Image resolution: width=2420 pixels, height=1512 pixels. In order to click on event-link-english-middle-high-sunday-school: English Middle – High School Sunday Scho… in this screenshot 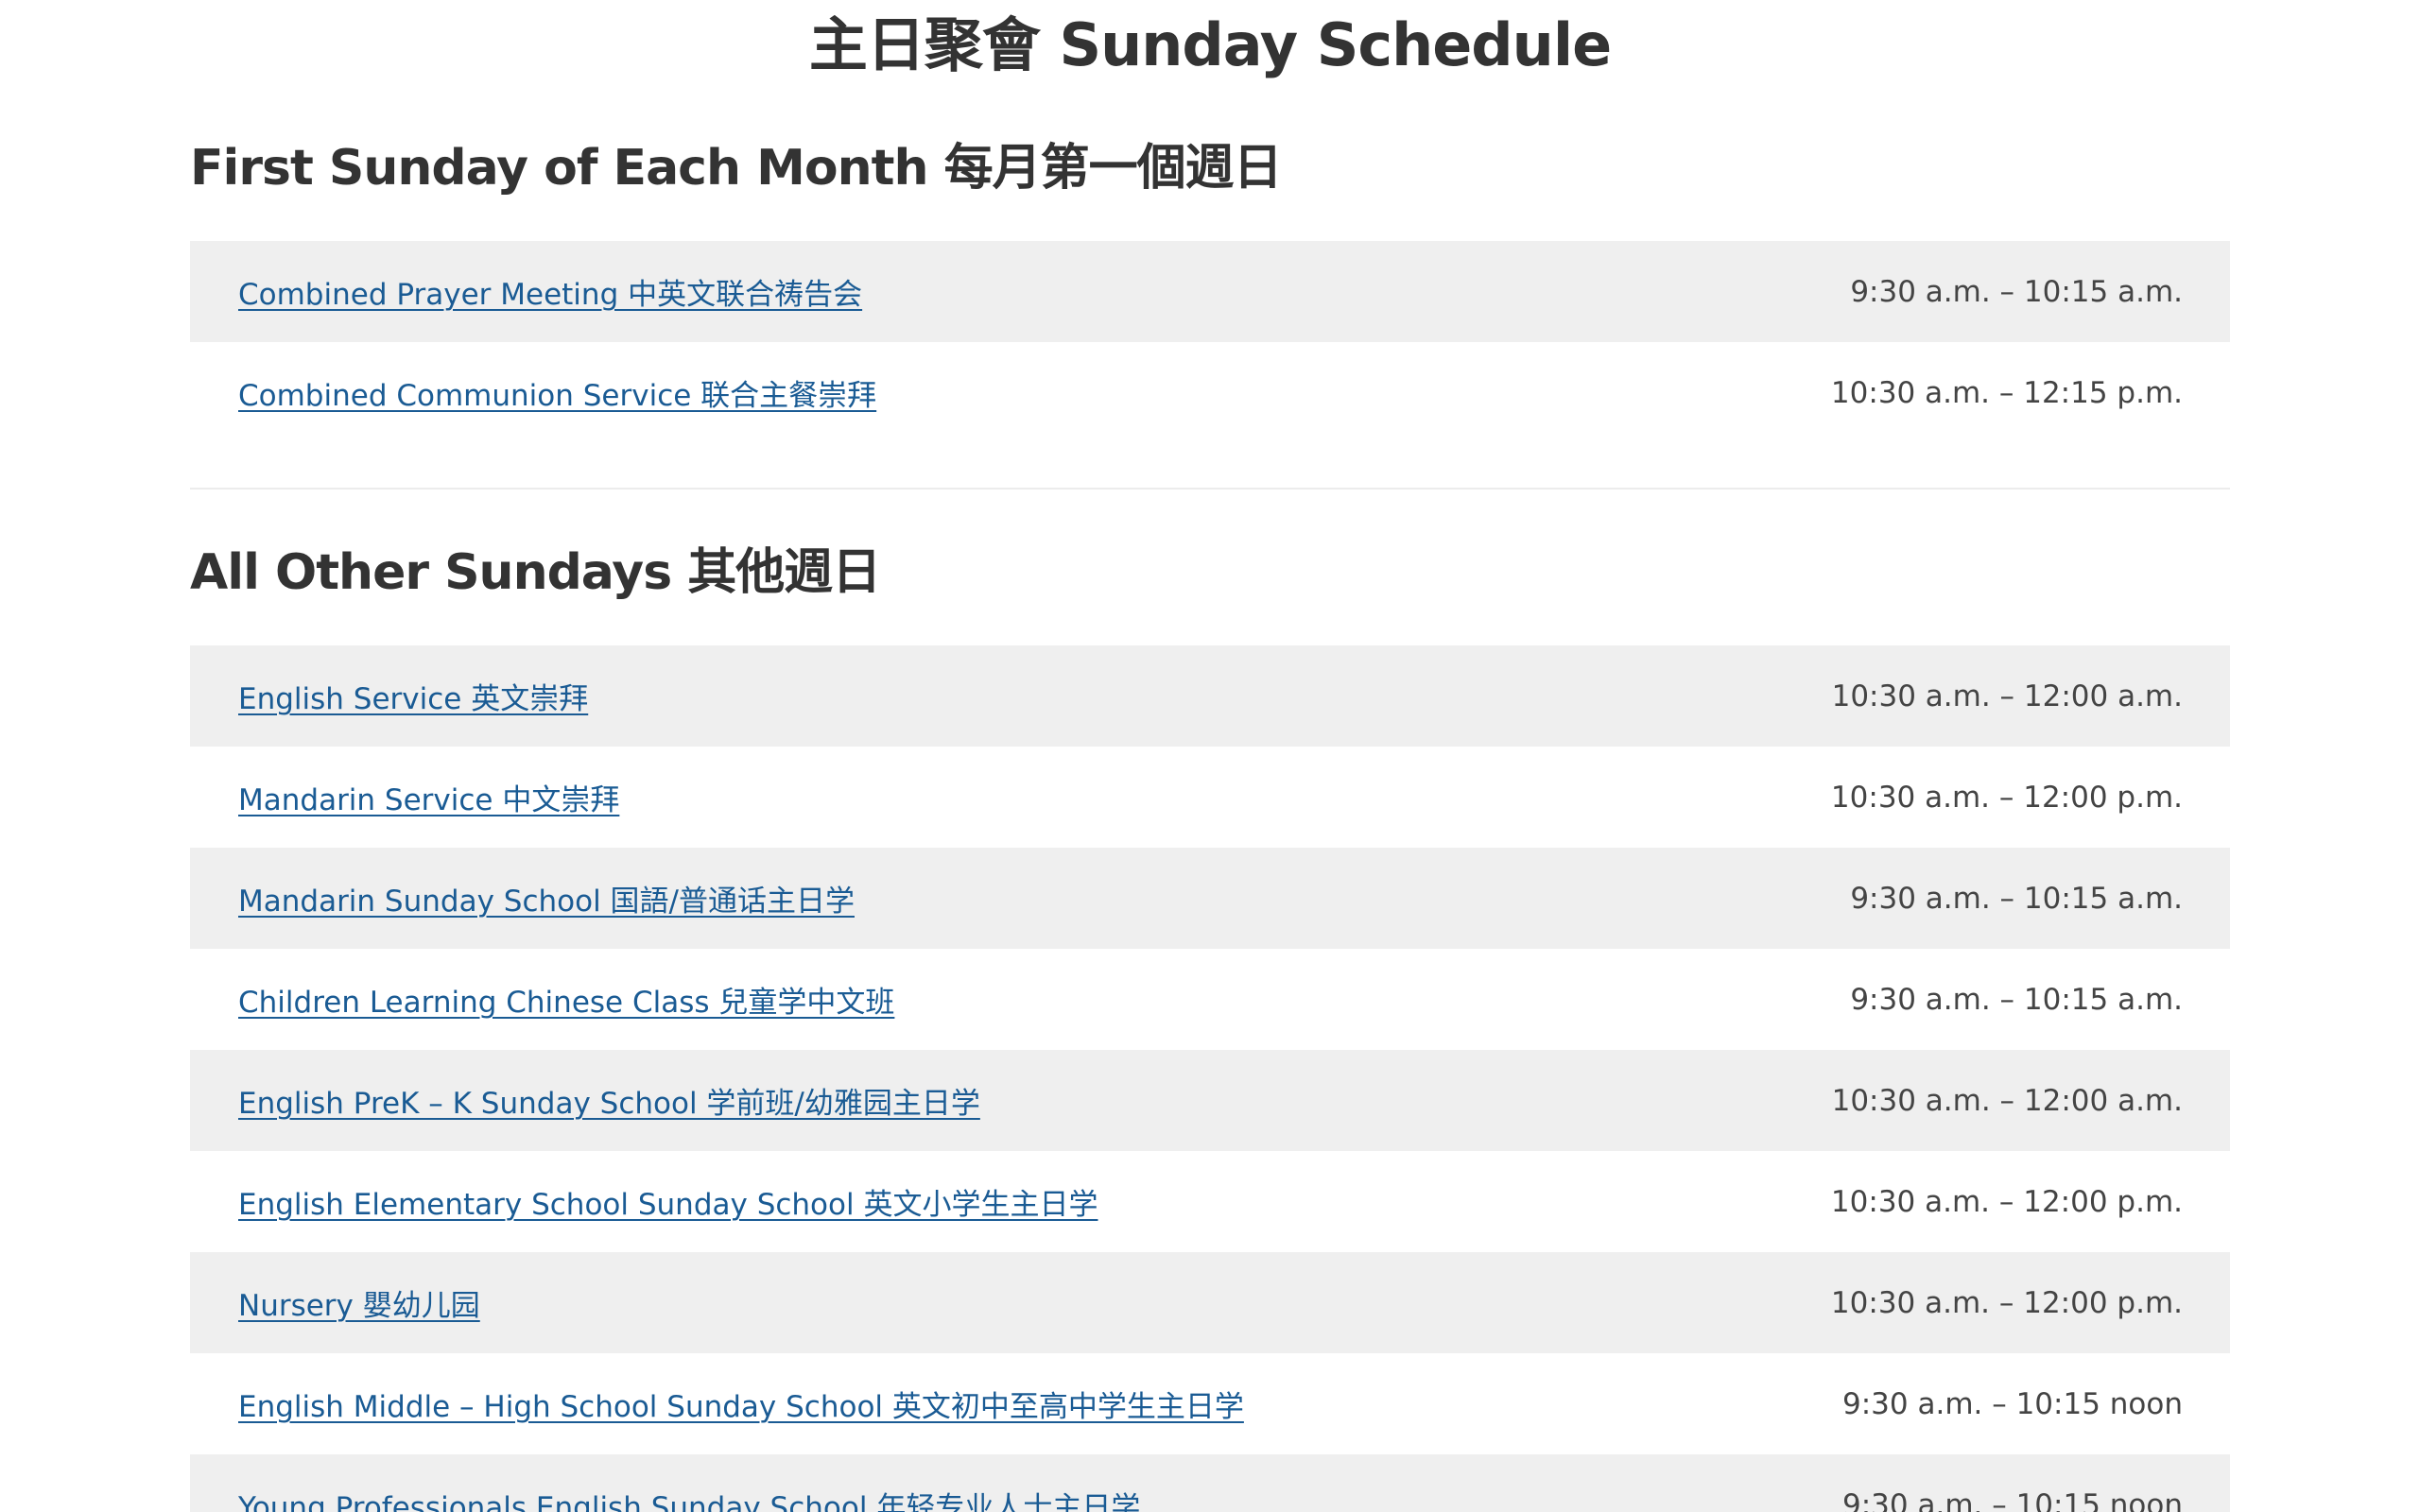, I will do `click(741, 1404)`.